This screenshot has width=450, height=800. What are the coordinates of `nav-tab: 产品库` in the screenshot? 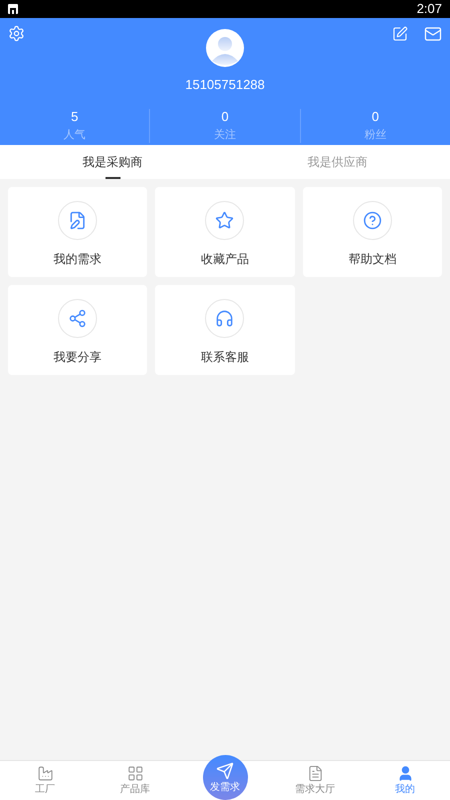 It's located at (135, 780).